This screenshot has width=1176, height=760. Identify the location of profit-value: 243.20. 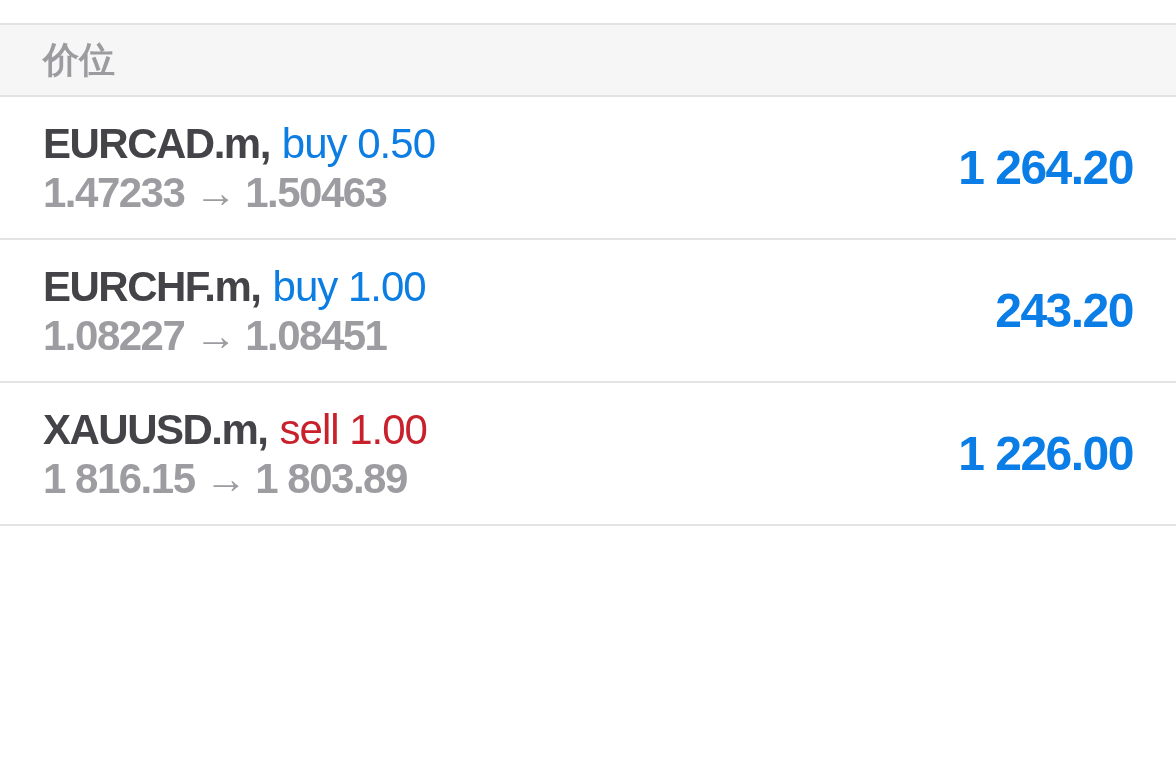
(1064, 310).